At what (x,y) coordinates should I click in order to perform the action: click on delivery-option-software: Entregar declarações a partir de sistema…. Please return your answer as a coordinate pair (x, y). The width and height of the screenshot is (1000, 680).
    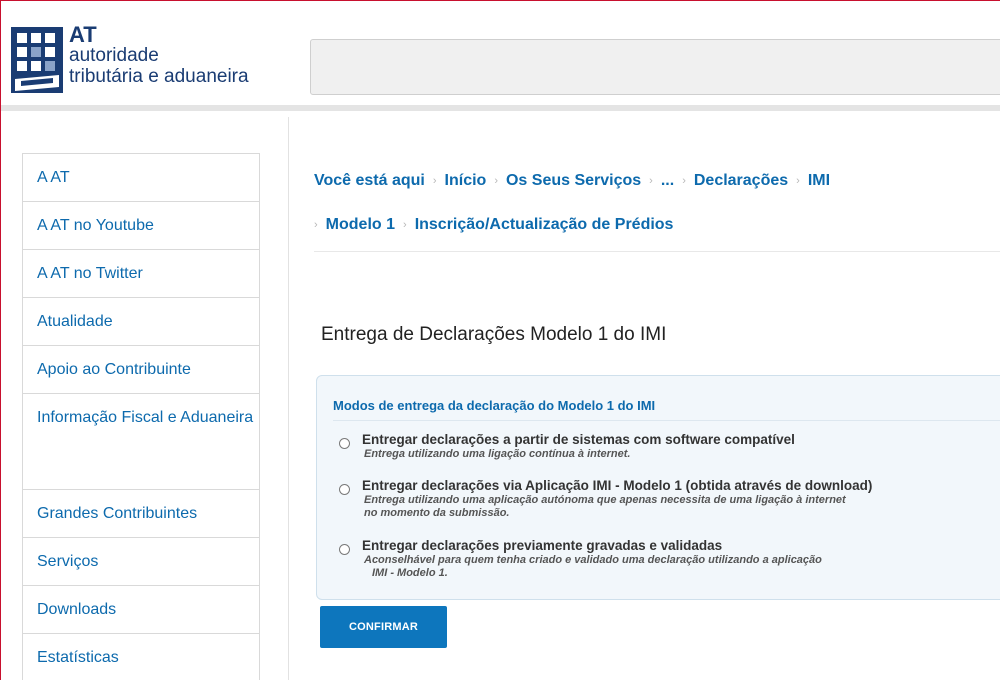
    Looking at the image, I should click on (659, 446).